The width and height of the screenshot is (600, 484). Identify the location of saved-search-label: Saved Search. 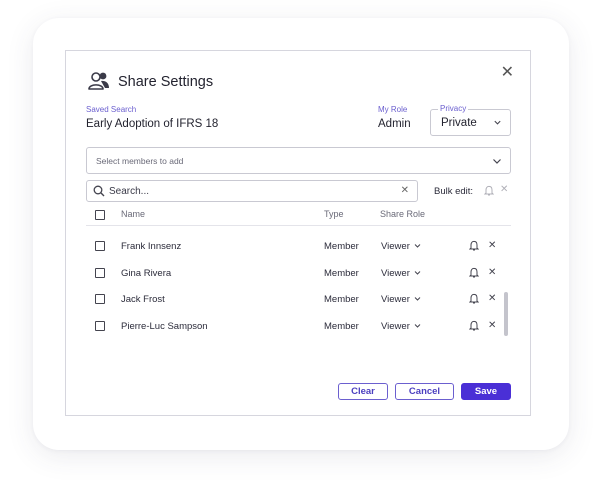
(111, 109).